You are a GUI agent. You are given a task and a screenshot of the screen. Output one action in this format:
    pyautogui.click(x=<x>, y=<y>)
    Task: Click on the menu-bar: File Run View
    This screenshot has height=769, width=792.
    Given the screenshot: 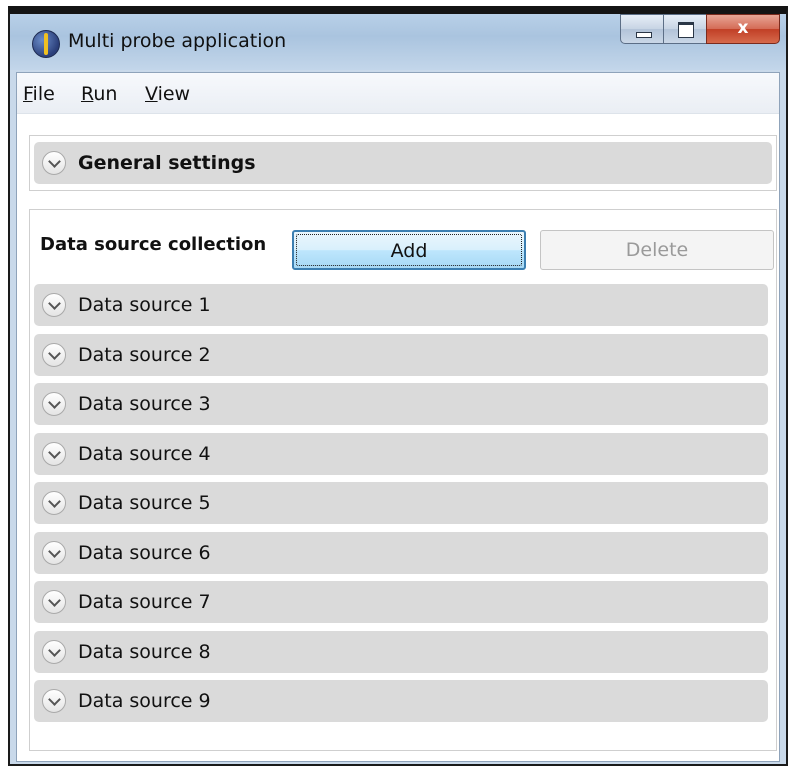 What is the action you would take?
    pyautogui.click(x=398, y=93)
    